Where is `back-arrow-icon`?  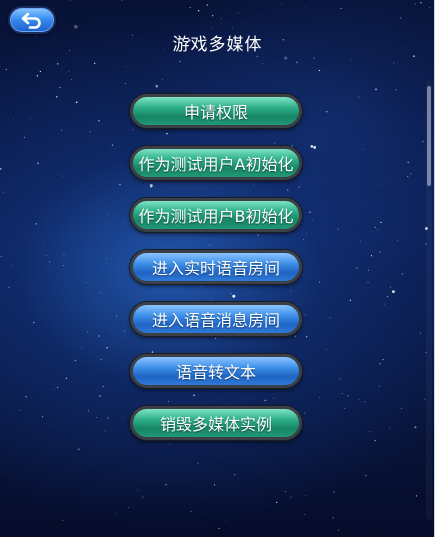
back-arrow-icon is located at coordinates (32, 20).